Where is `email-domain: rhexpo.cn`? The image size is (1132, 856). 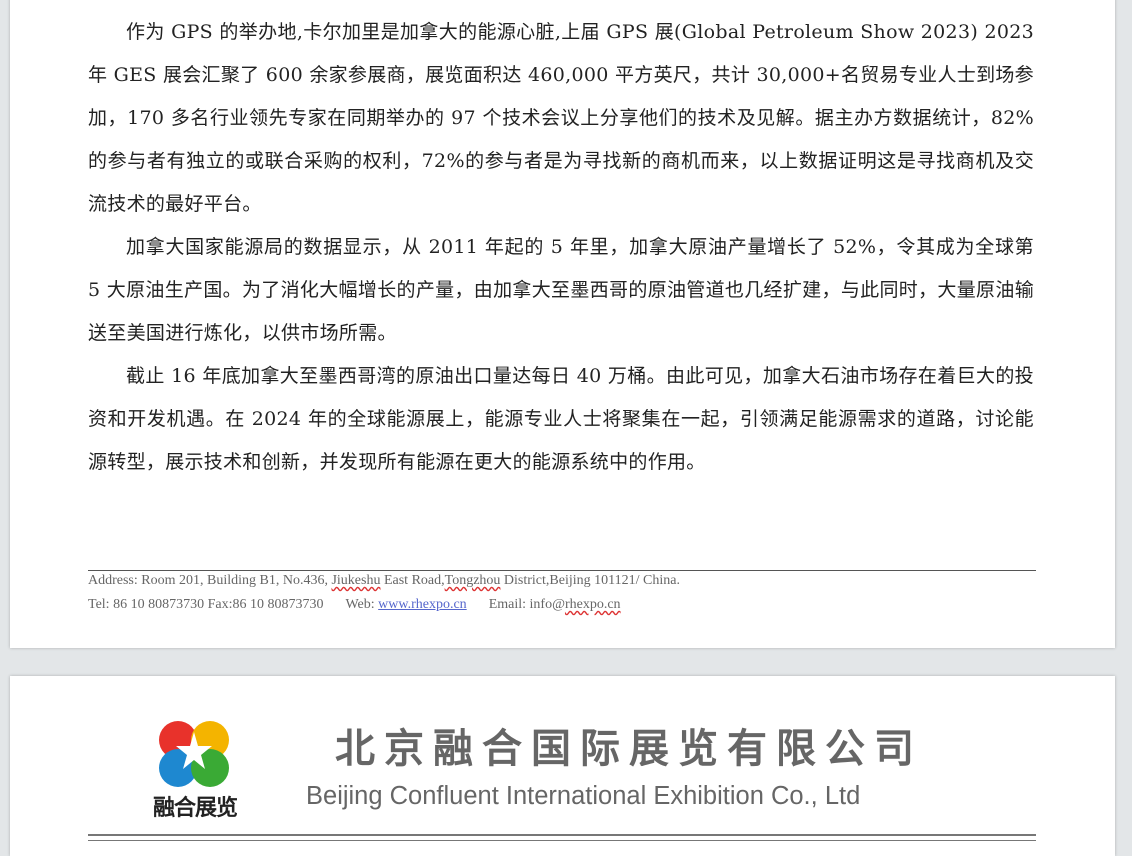
email-domain: rhexpo.cn is located at coordinates (592, 604).